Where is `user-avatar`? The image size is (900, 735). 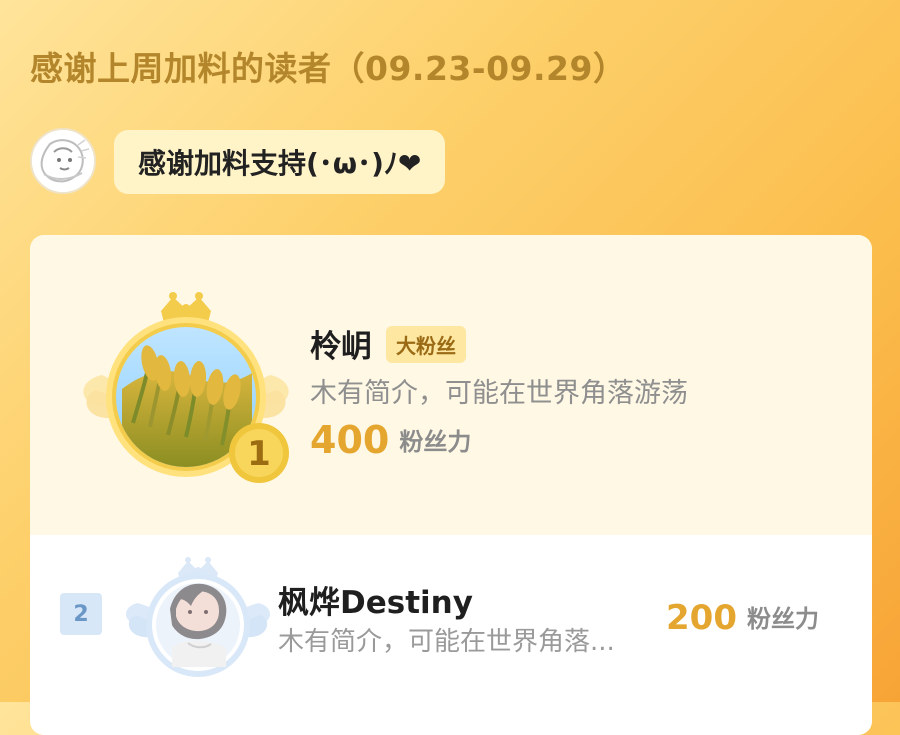 user-avatar is located at coordinates (63, 161).